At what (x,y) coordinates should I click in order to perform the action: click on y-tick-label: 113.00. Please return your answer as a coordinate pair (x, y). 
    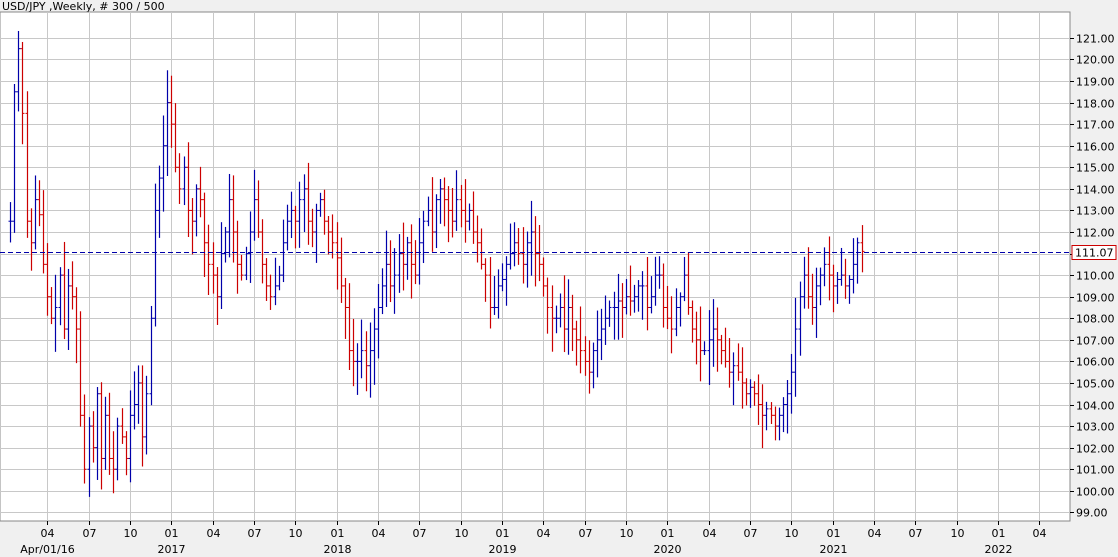
    Looking at the image, I should click on (1095, 211).